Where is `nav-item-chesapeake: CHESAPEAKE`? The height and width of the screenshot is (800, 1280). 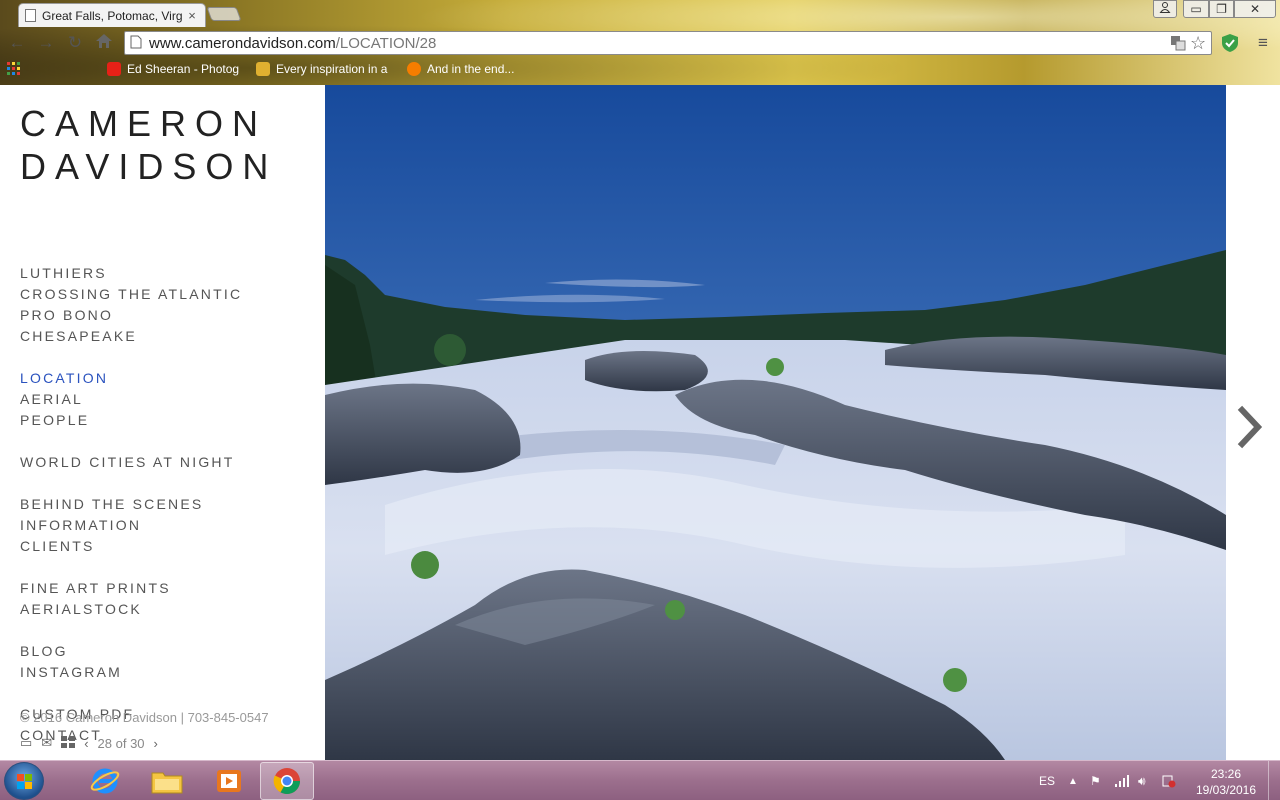
nav-item-chesapeake: CHESAPEAKE is located at coordinates (131, 336).